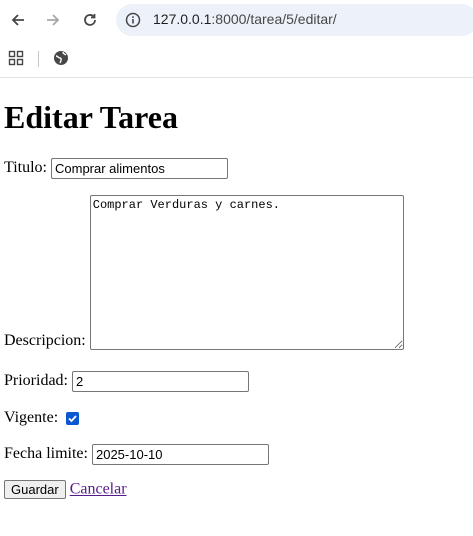  I want to click on info-icon, so click(133, 21).